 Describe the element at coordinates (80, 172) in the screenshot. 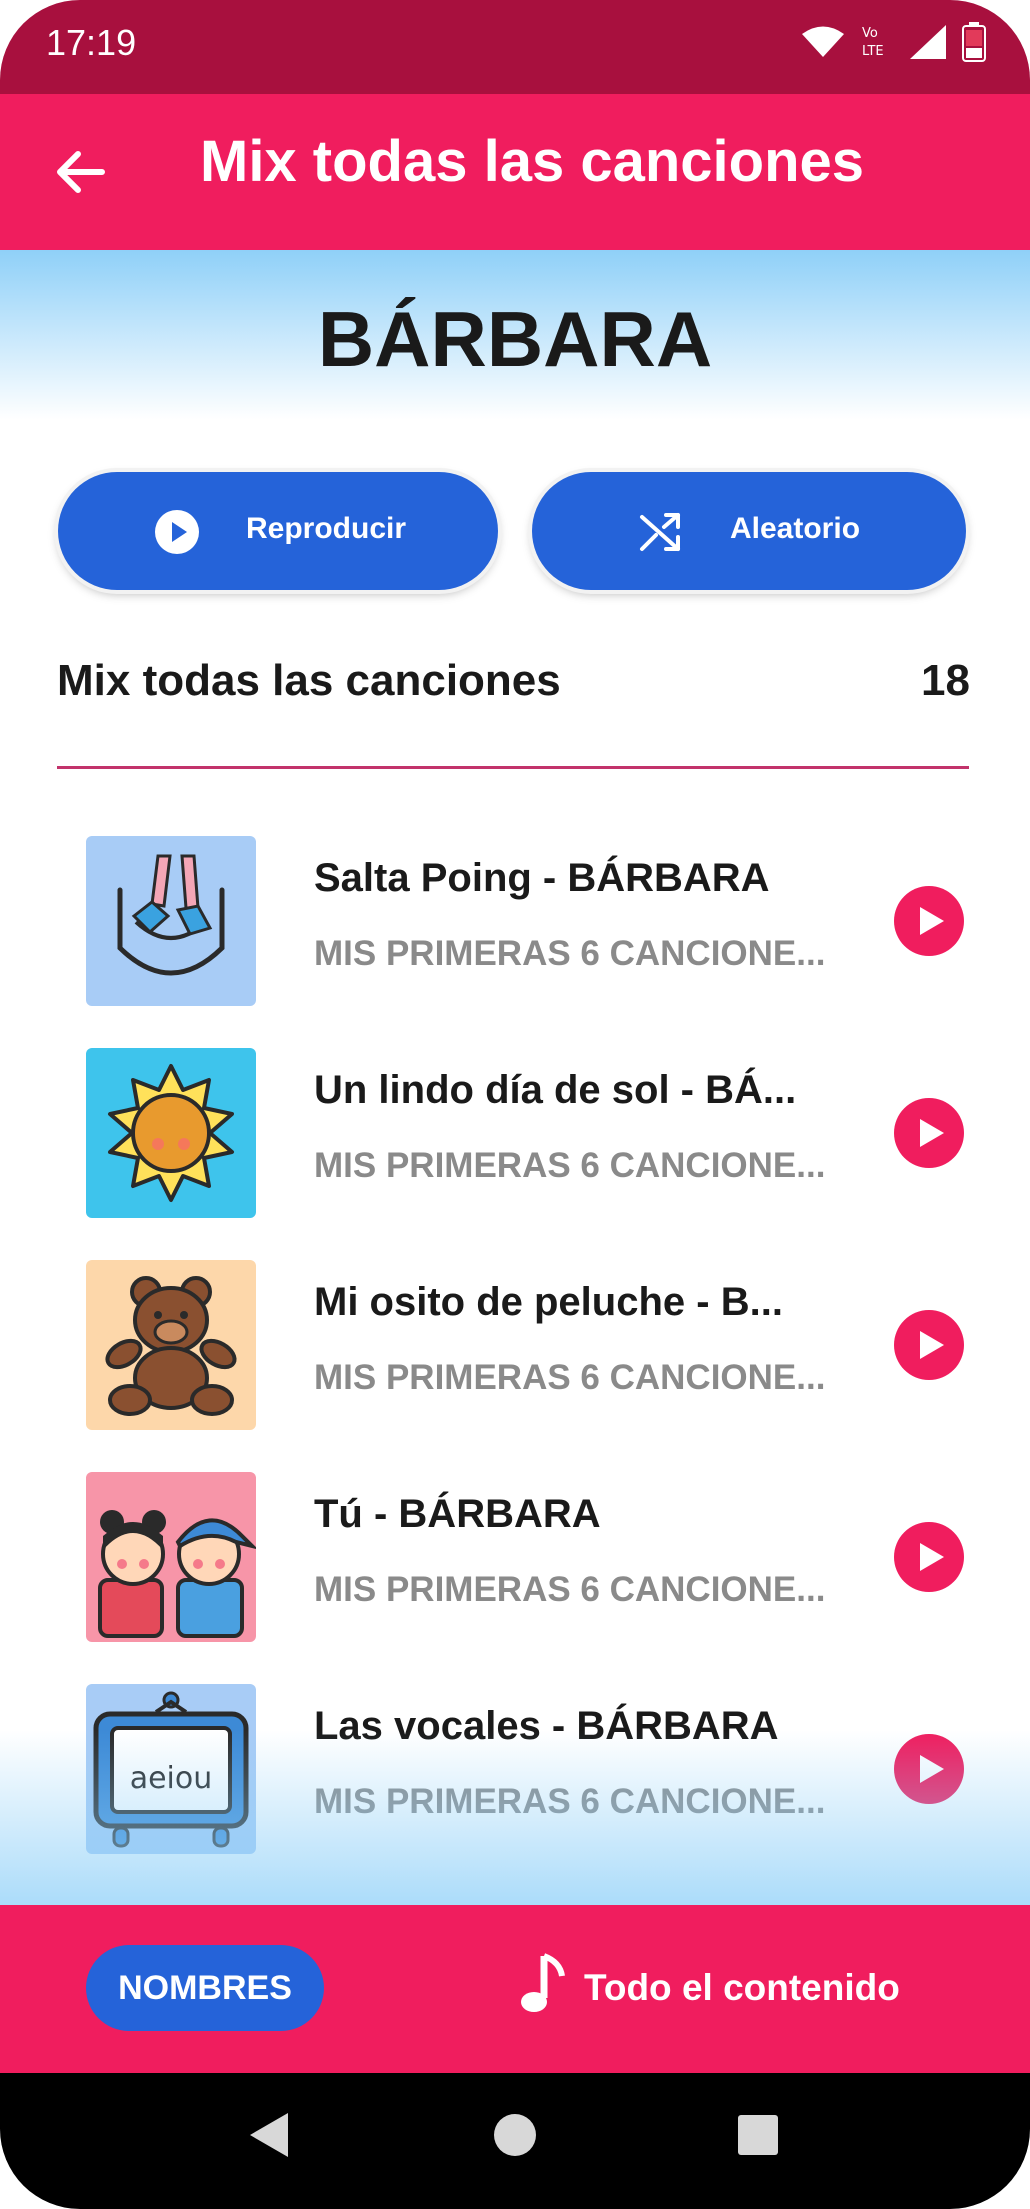

I see `arrow-left-icon` at that location.